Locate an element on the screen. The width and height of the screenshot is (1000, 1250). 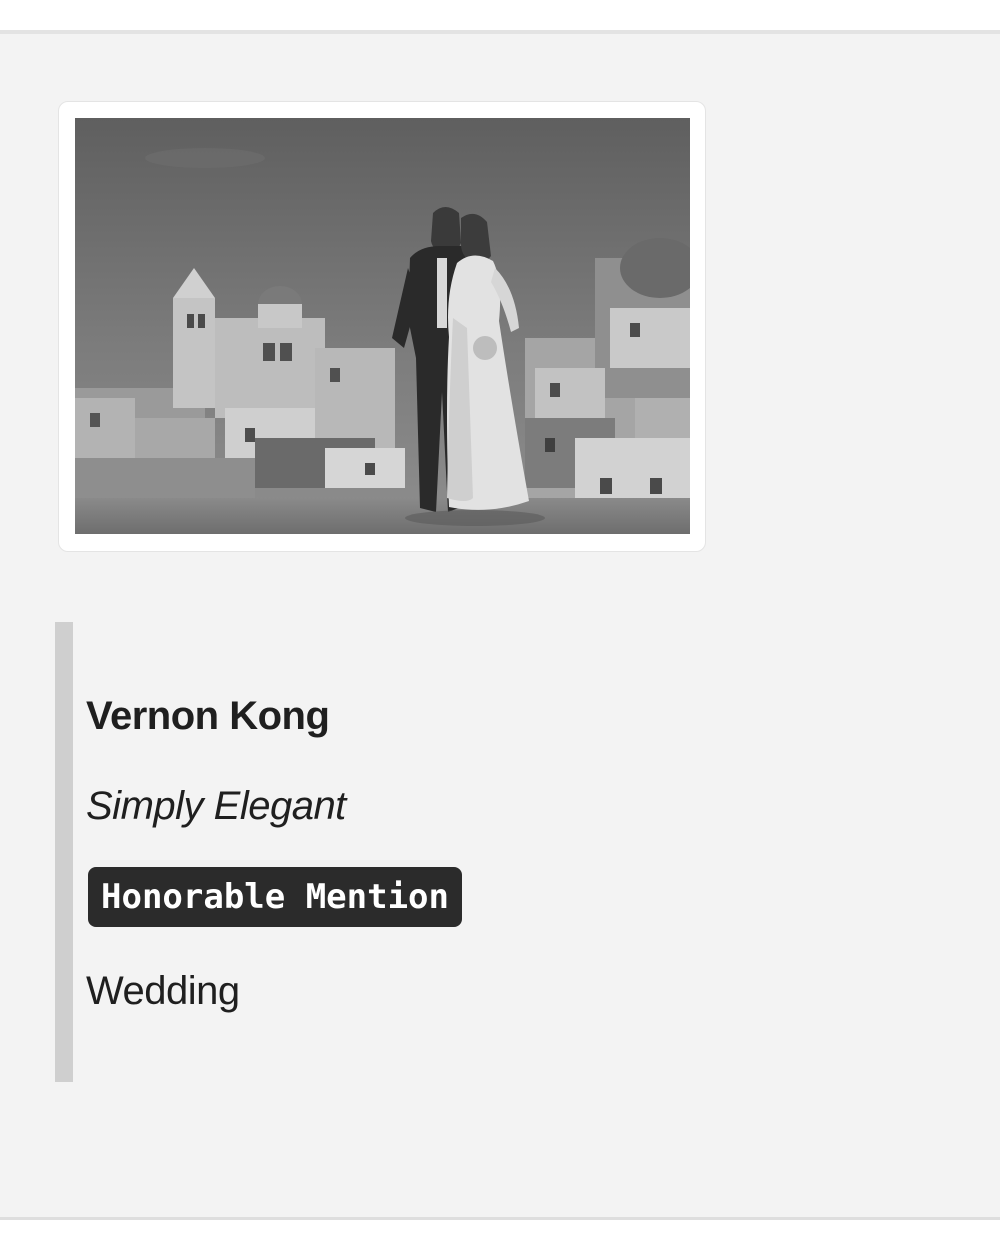
award-badge: Honorable Mention is located at coordinates (275, 897).